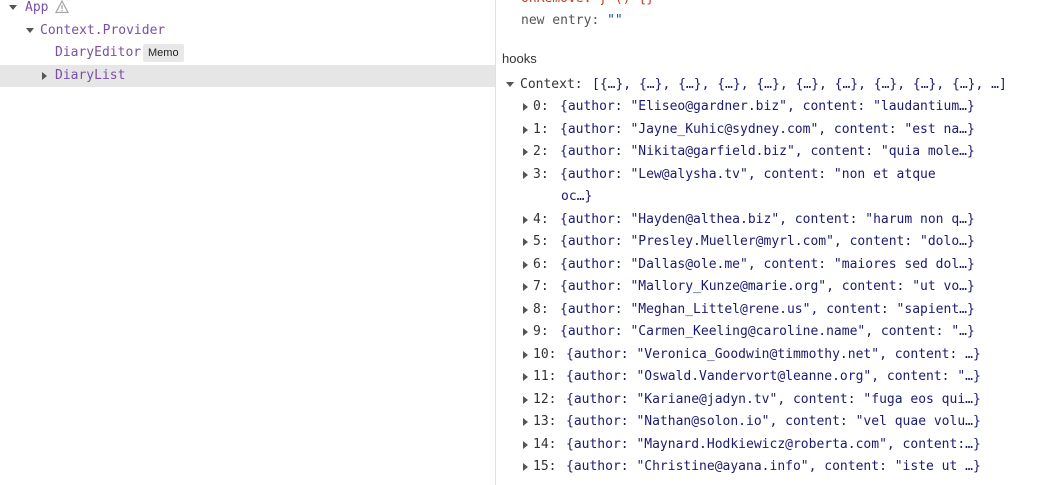  Describe the element at coordinates (541, 309) in the screenshot. I see `entry-index: 8:` at that location.